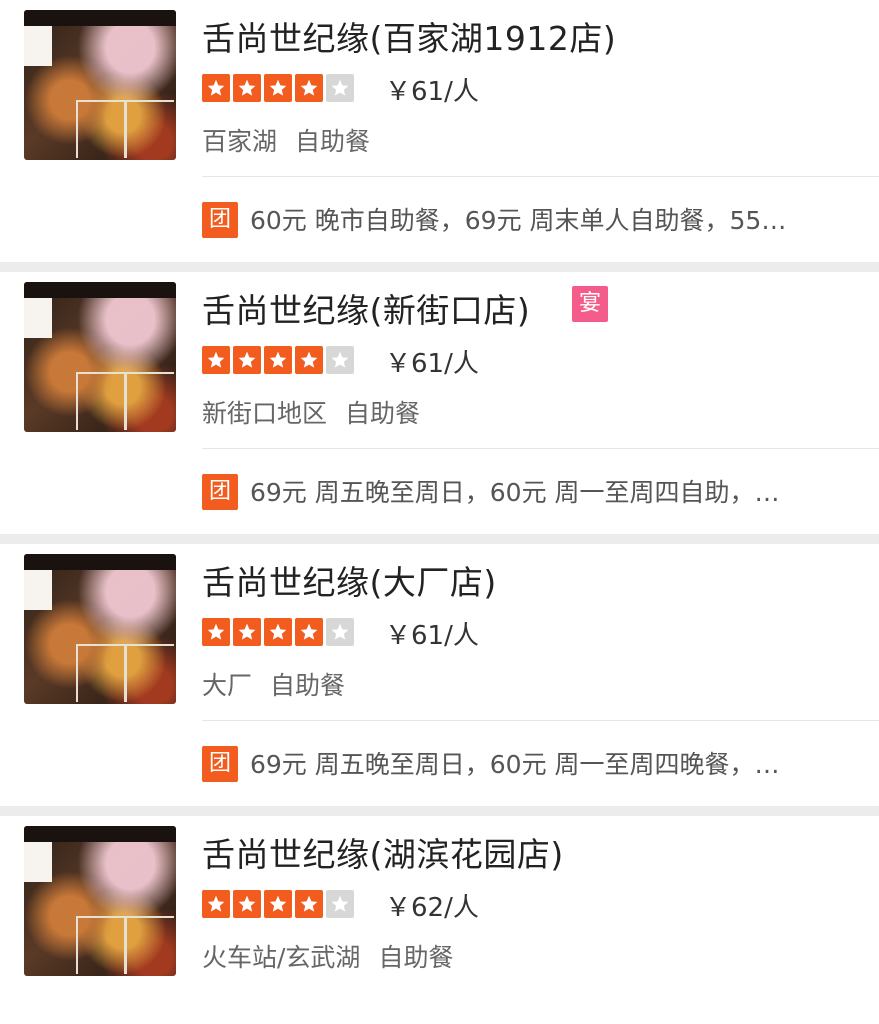 This screenshot has height=1024, width=879. Describe the element at coordinates (383, 854) in the screenshot. I see `store-name: 舌尚世纪缘(湖滨花园店)` at that location.